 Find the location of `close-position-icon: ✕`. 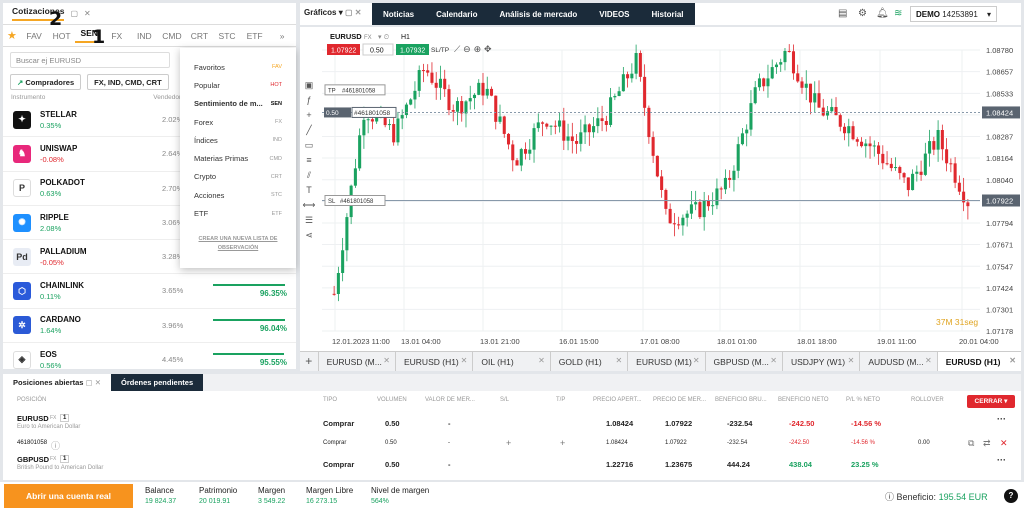

close-position-icon: ✕ is located at coordinates (1004, 443).